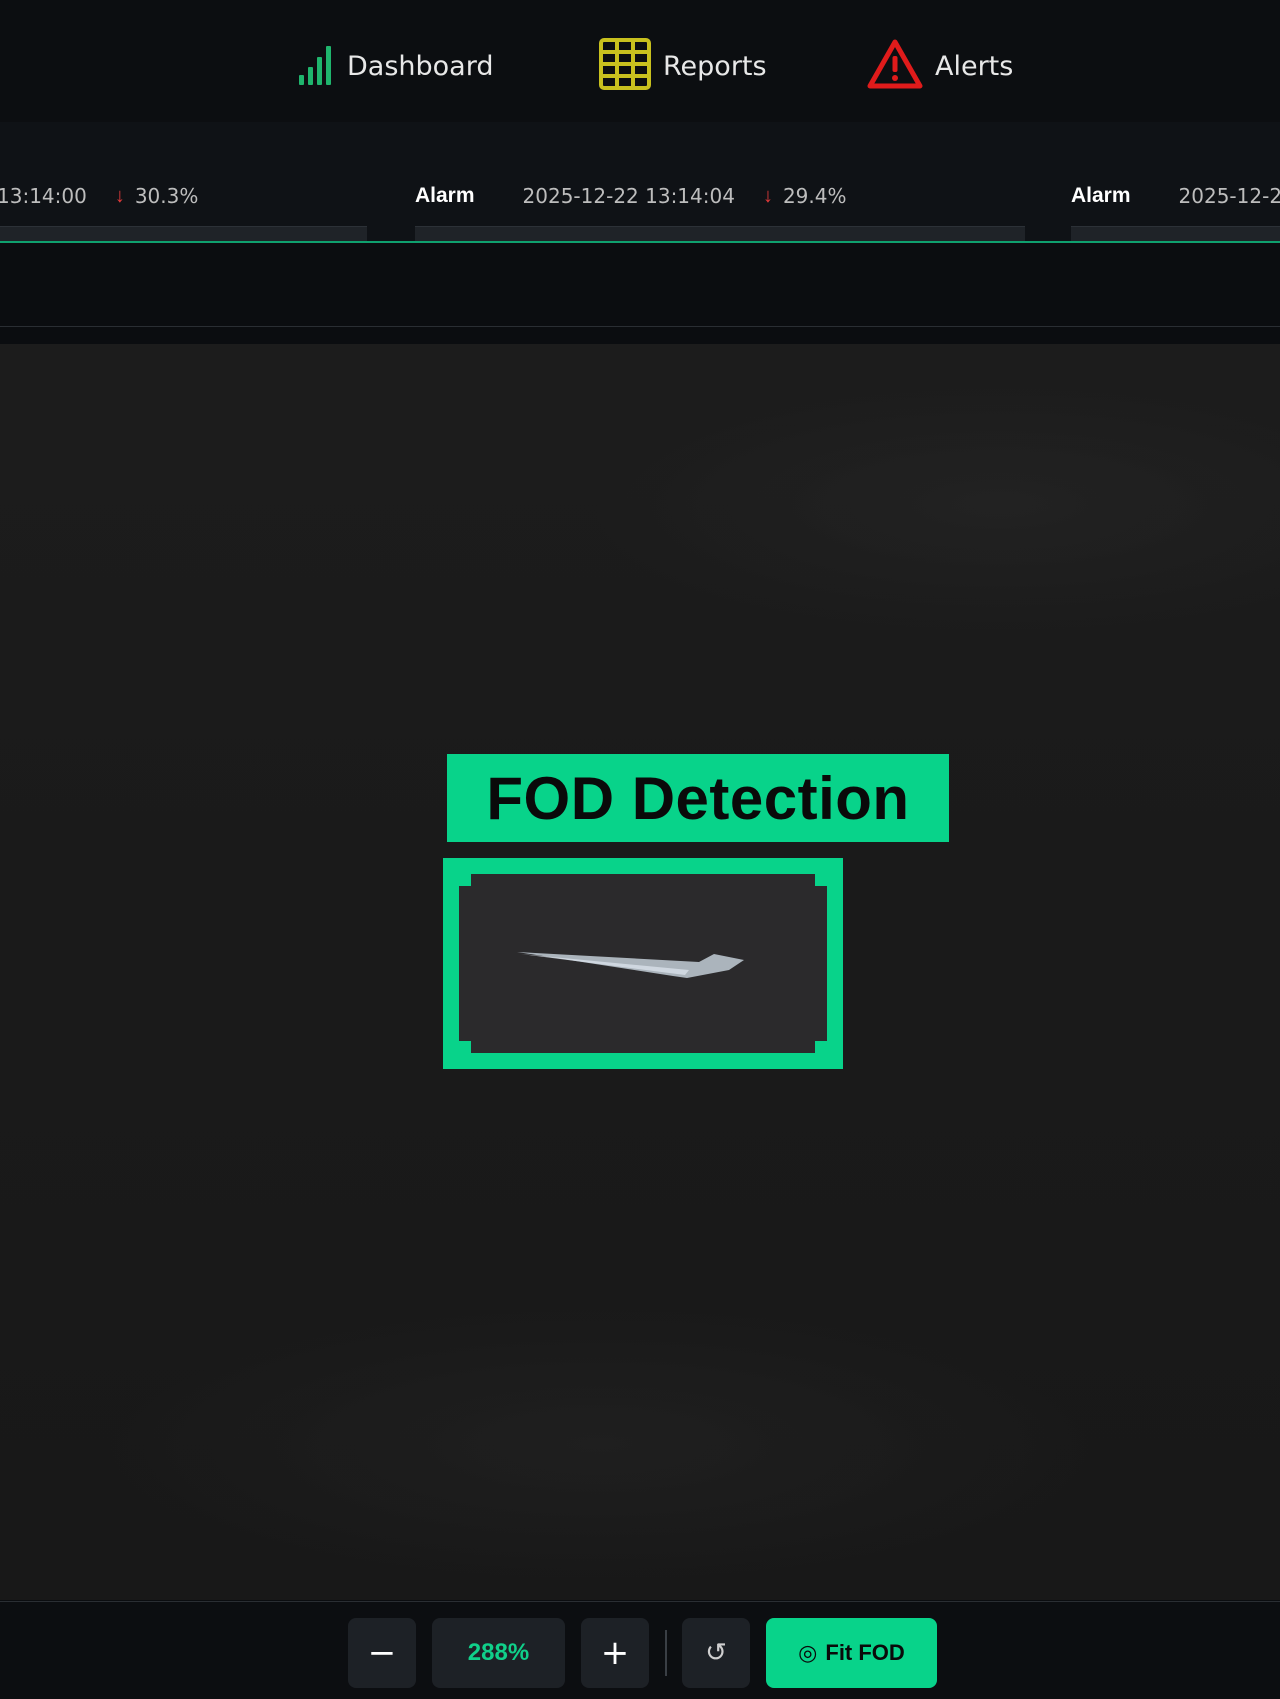  What do you see at coordinates (814, 196) in the screenshot?
I see `alarm-percent: 29.4%` at bounding box center [814, 196].